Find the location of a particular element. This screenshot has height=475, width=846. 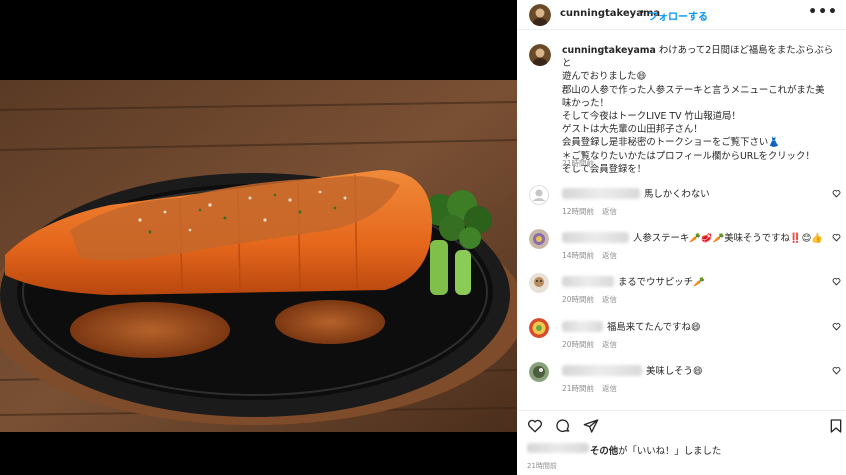

bookmark-icon is located at coordinates (836, 426).